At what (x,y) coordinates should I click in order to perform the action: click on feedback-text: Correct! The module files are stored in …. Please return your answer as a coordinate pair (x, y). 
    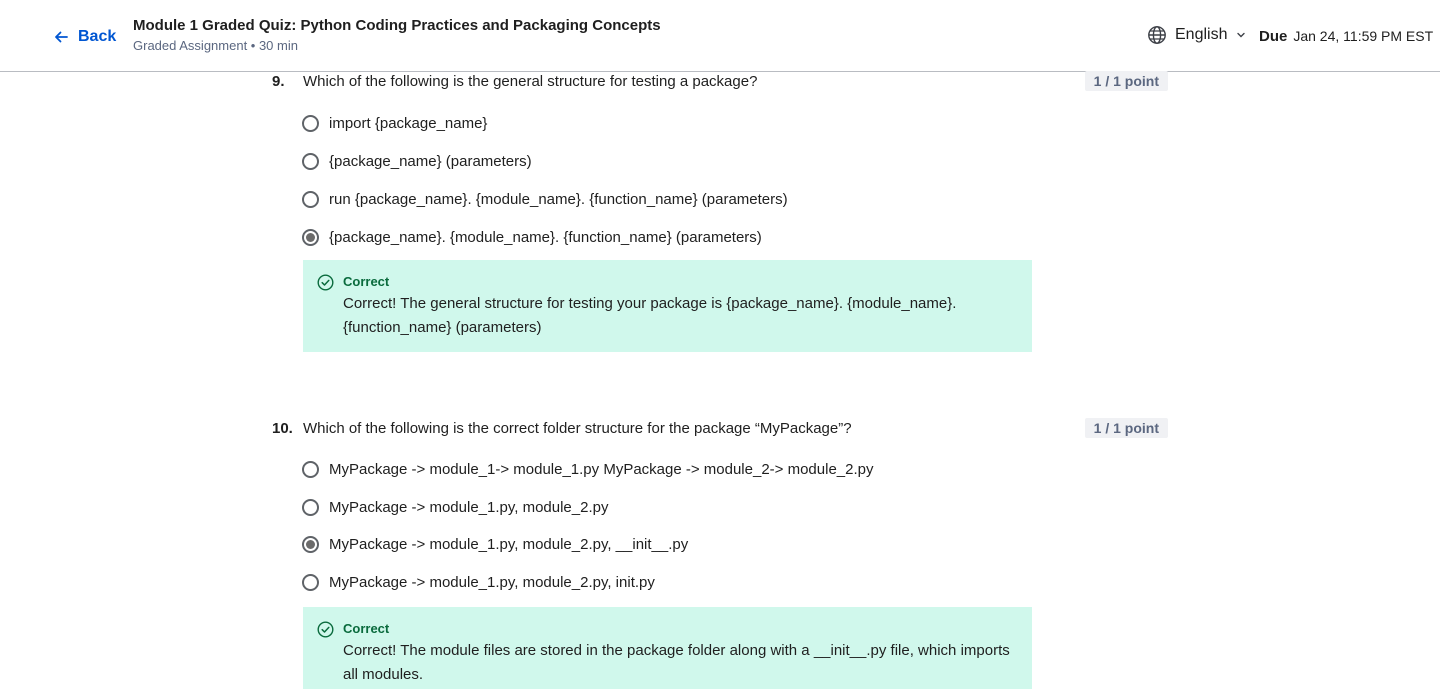
    Looking at the image, I should click on (676, 662).